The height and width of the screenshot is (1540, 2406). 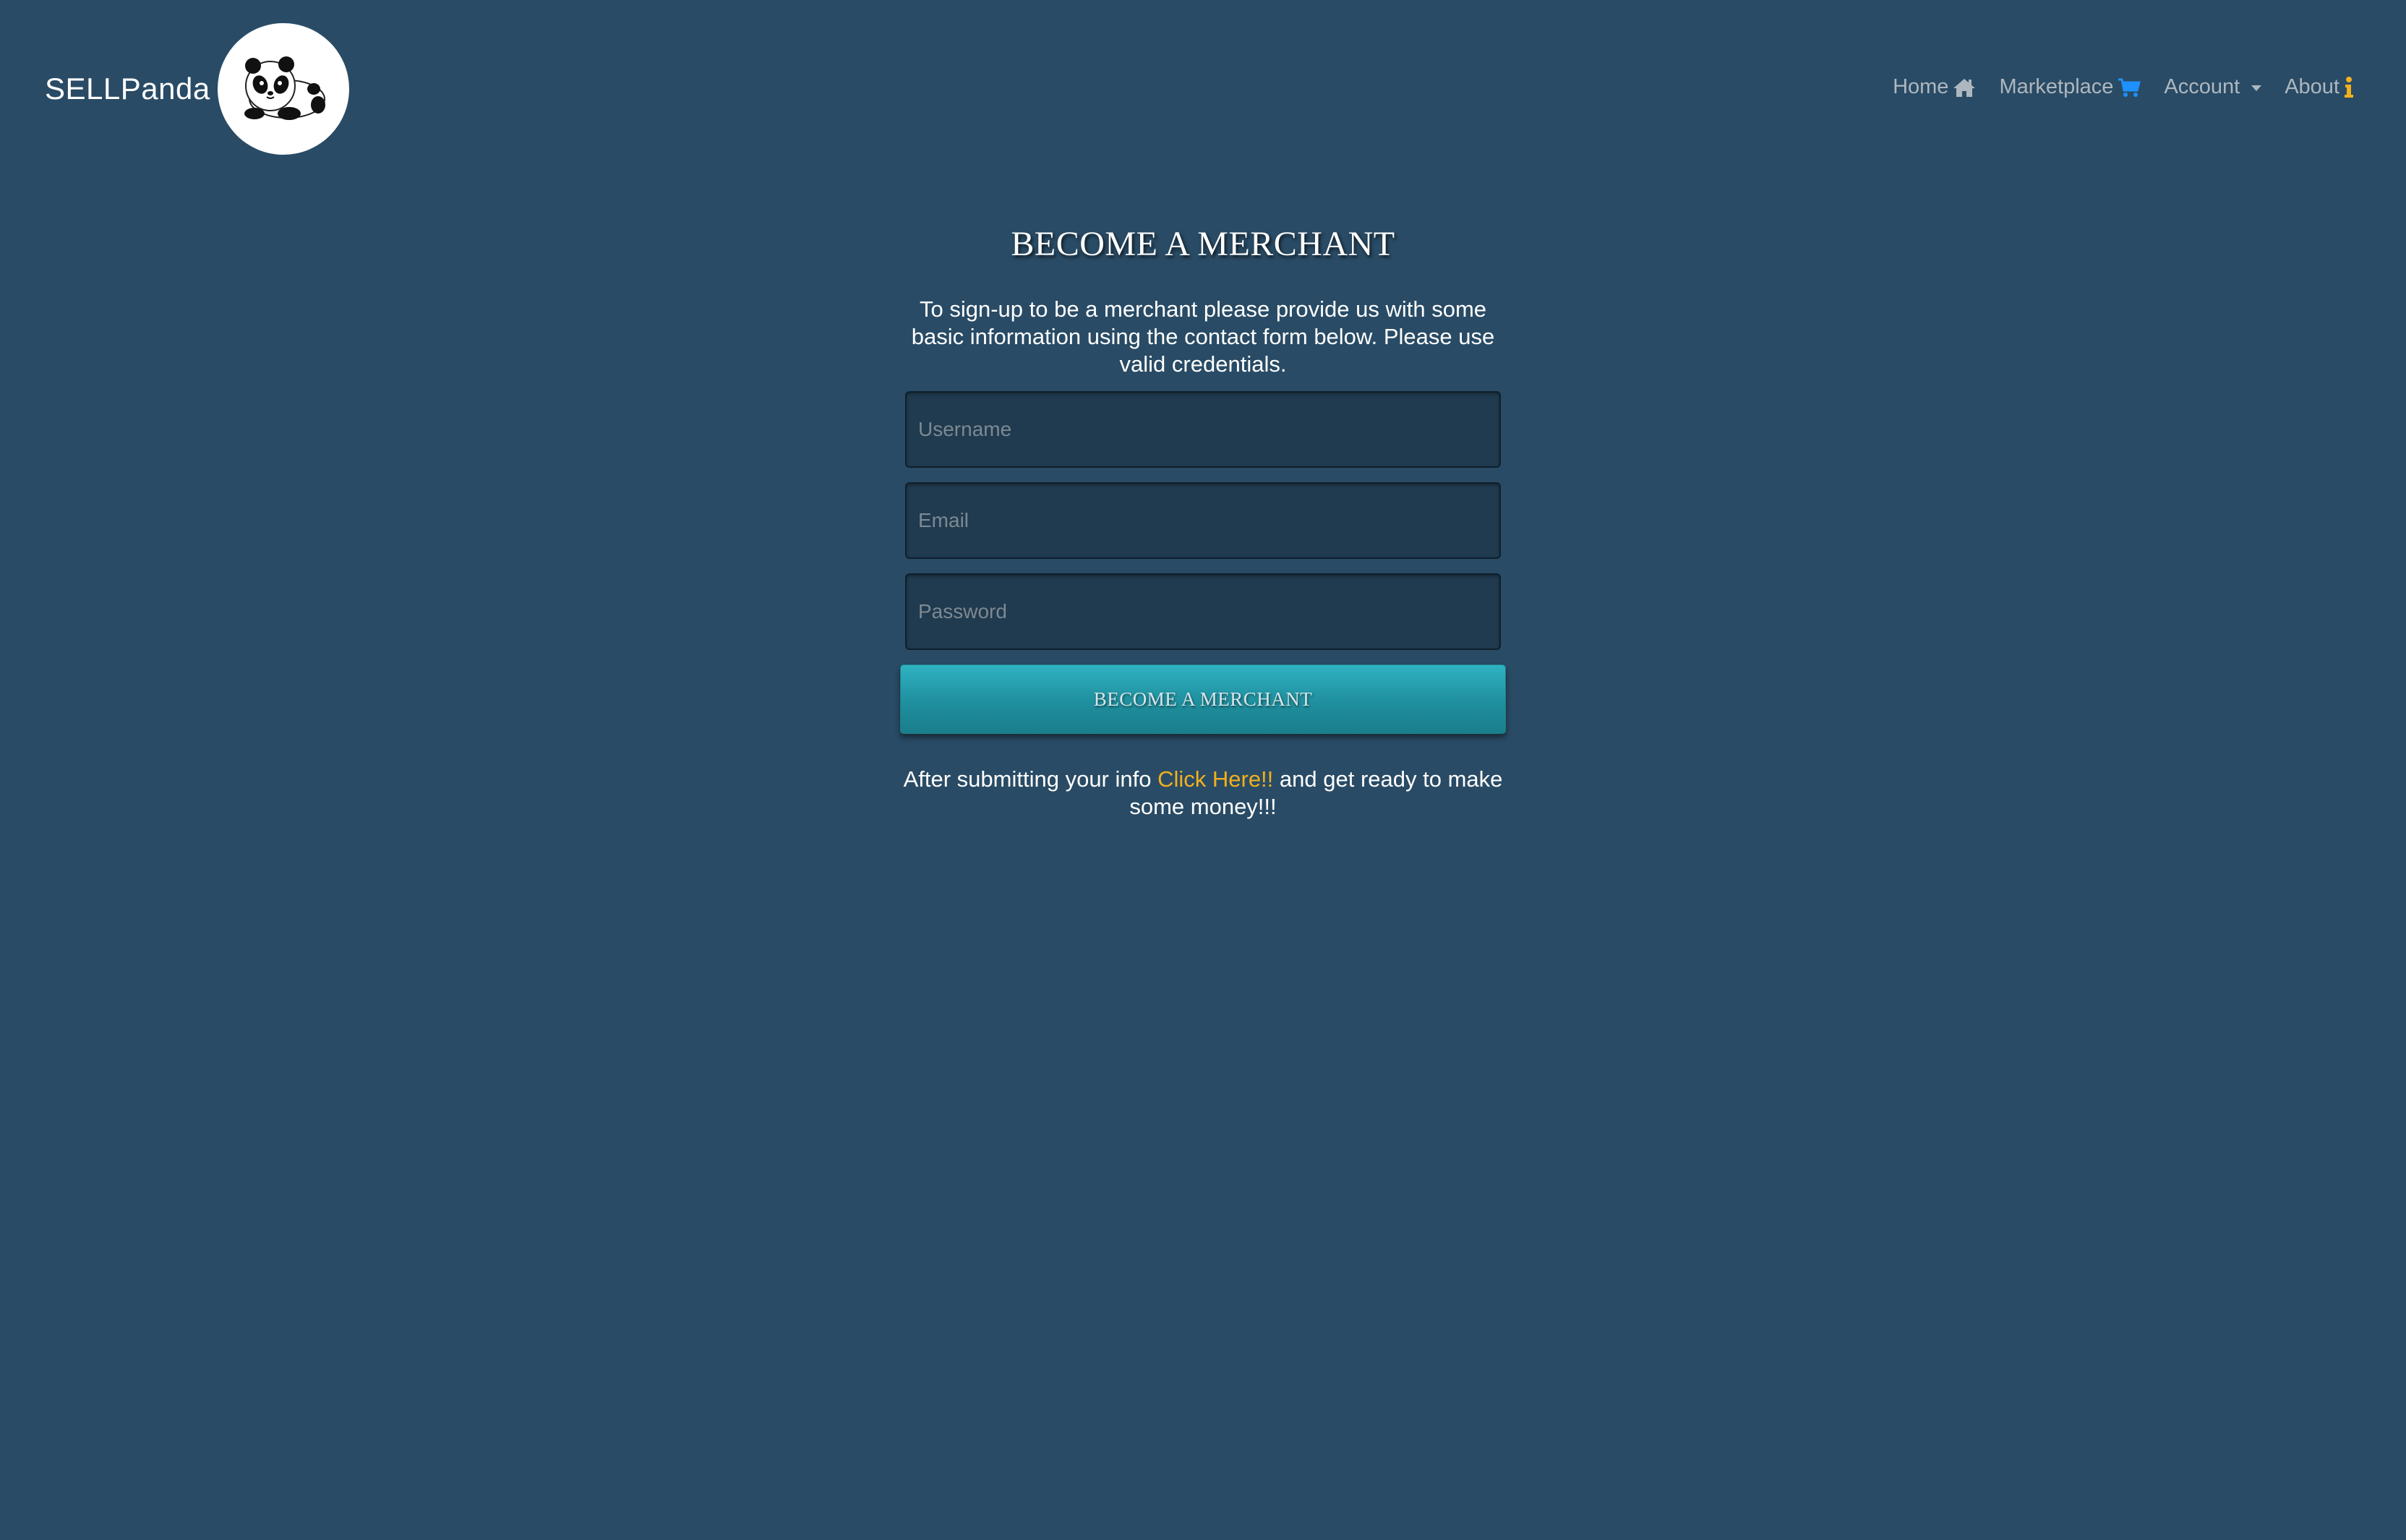 I want to click on merchant-signup-form: BECOME A MERCHANT, so click(x=1203, y=562).